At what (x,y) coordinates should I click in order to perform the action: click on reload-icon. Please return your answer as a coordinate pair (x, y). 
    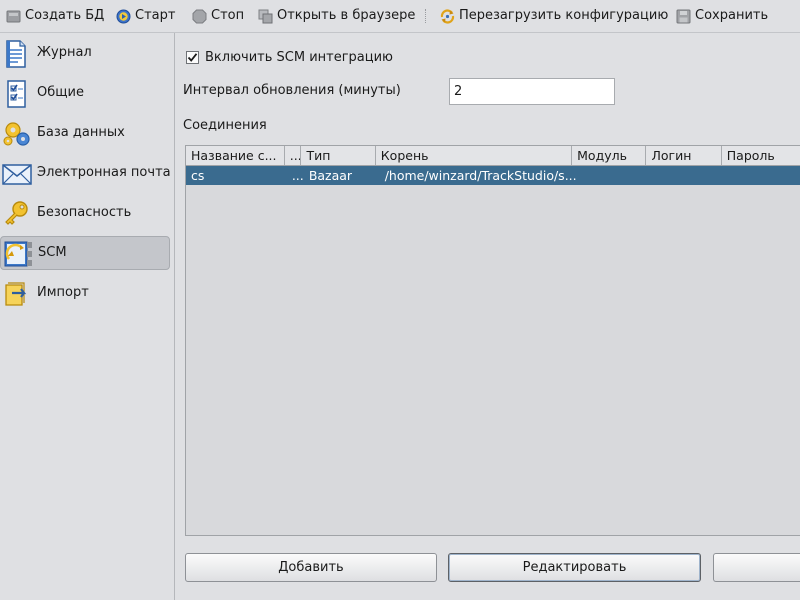
    Looking at the image, I should click on (447, 16).